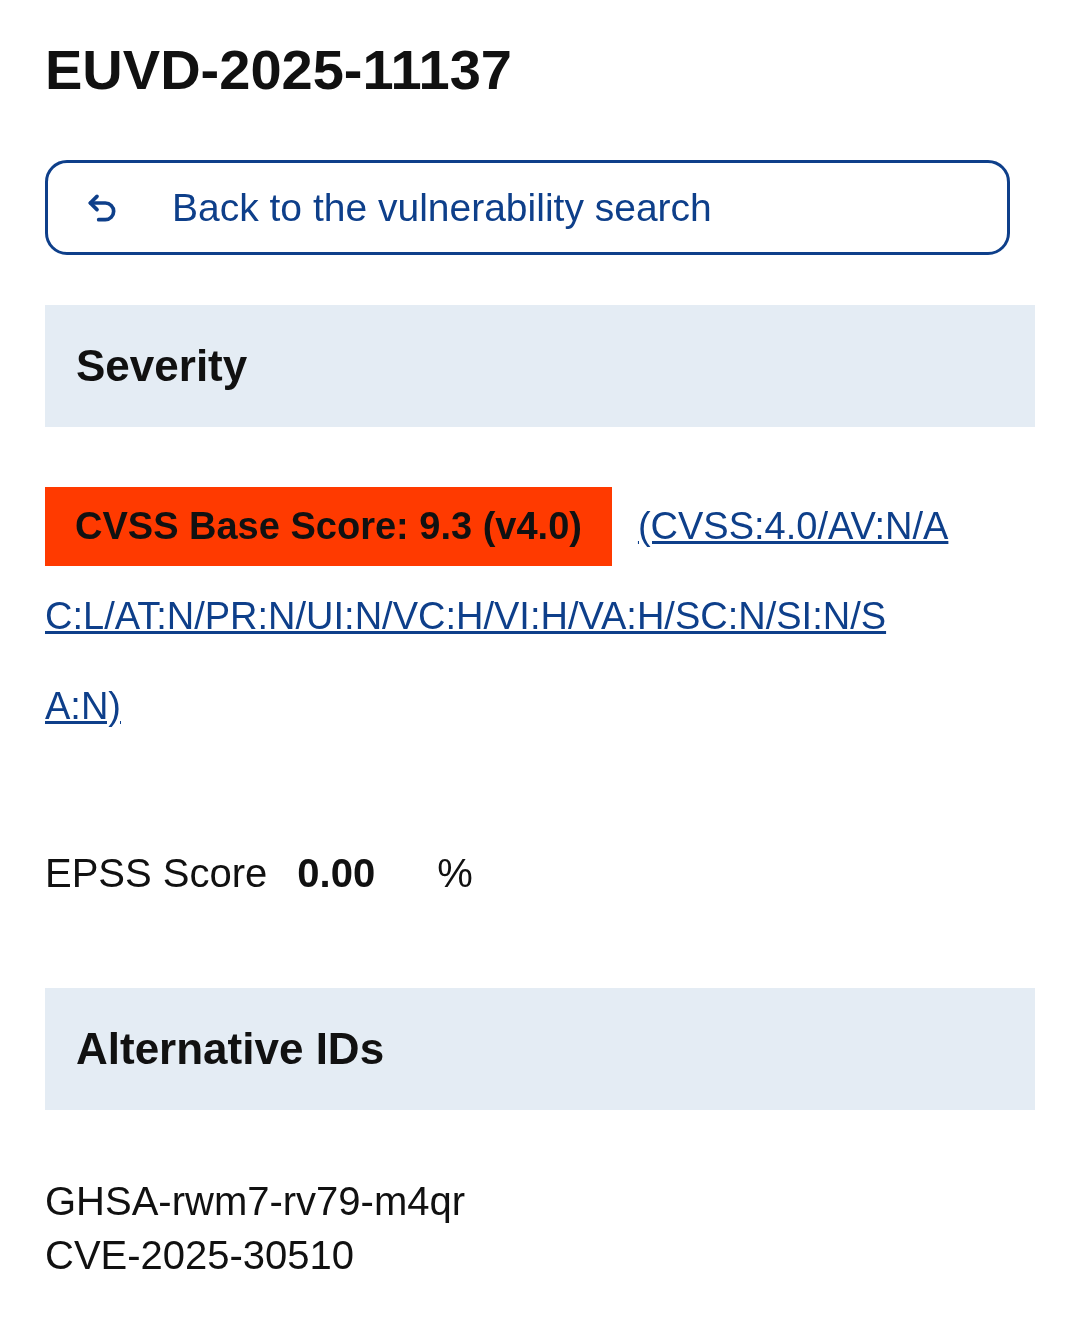 Image resolution: width=1080 pixels, height=1324 pixels. Describe the element at coordinates (328, 526) in the screenshot. I see `score-badge: CVSS Base Score: 9.3 (v4.0)` at that location.